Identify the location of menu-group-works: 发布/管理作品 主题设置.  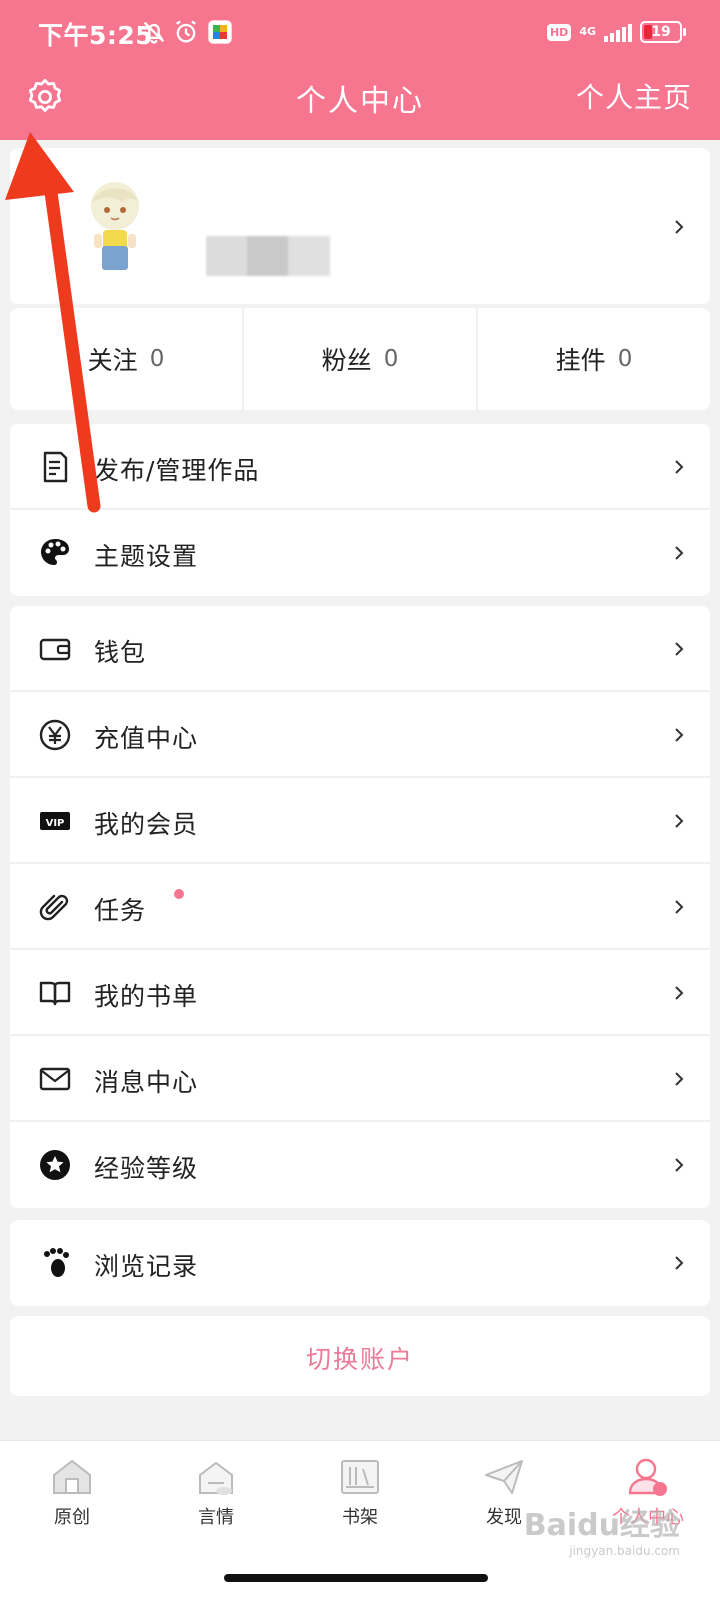
(360, 510).